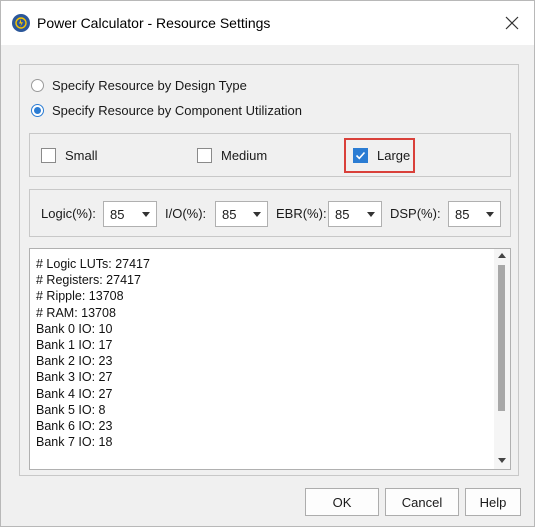  I want to click on summary-line: Bank 3 IO: 27, so click(74, 377).